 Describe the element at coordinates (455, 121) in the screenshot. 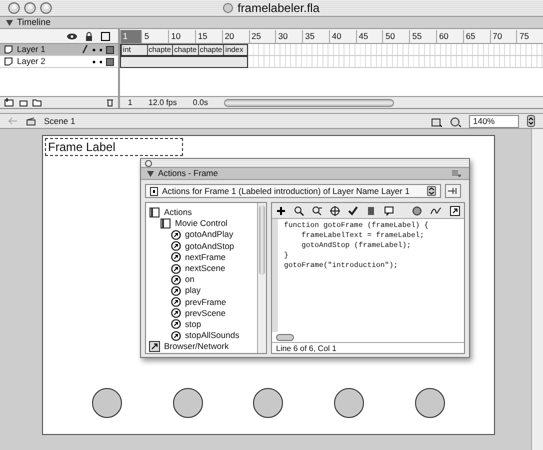

I see `edit-symbol-icon` at that location.